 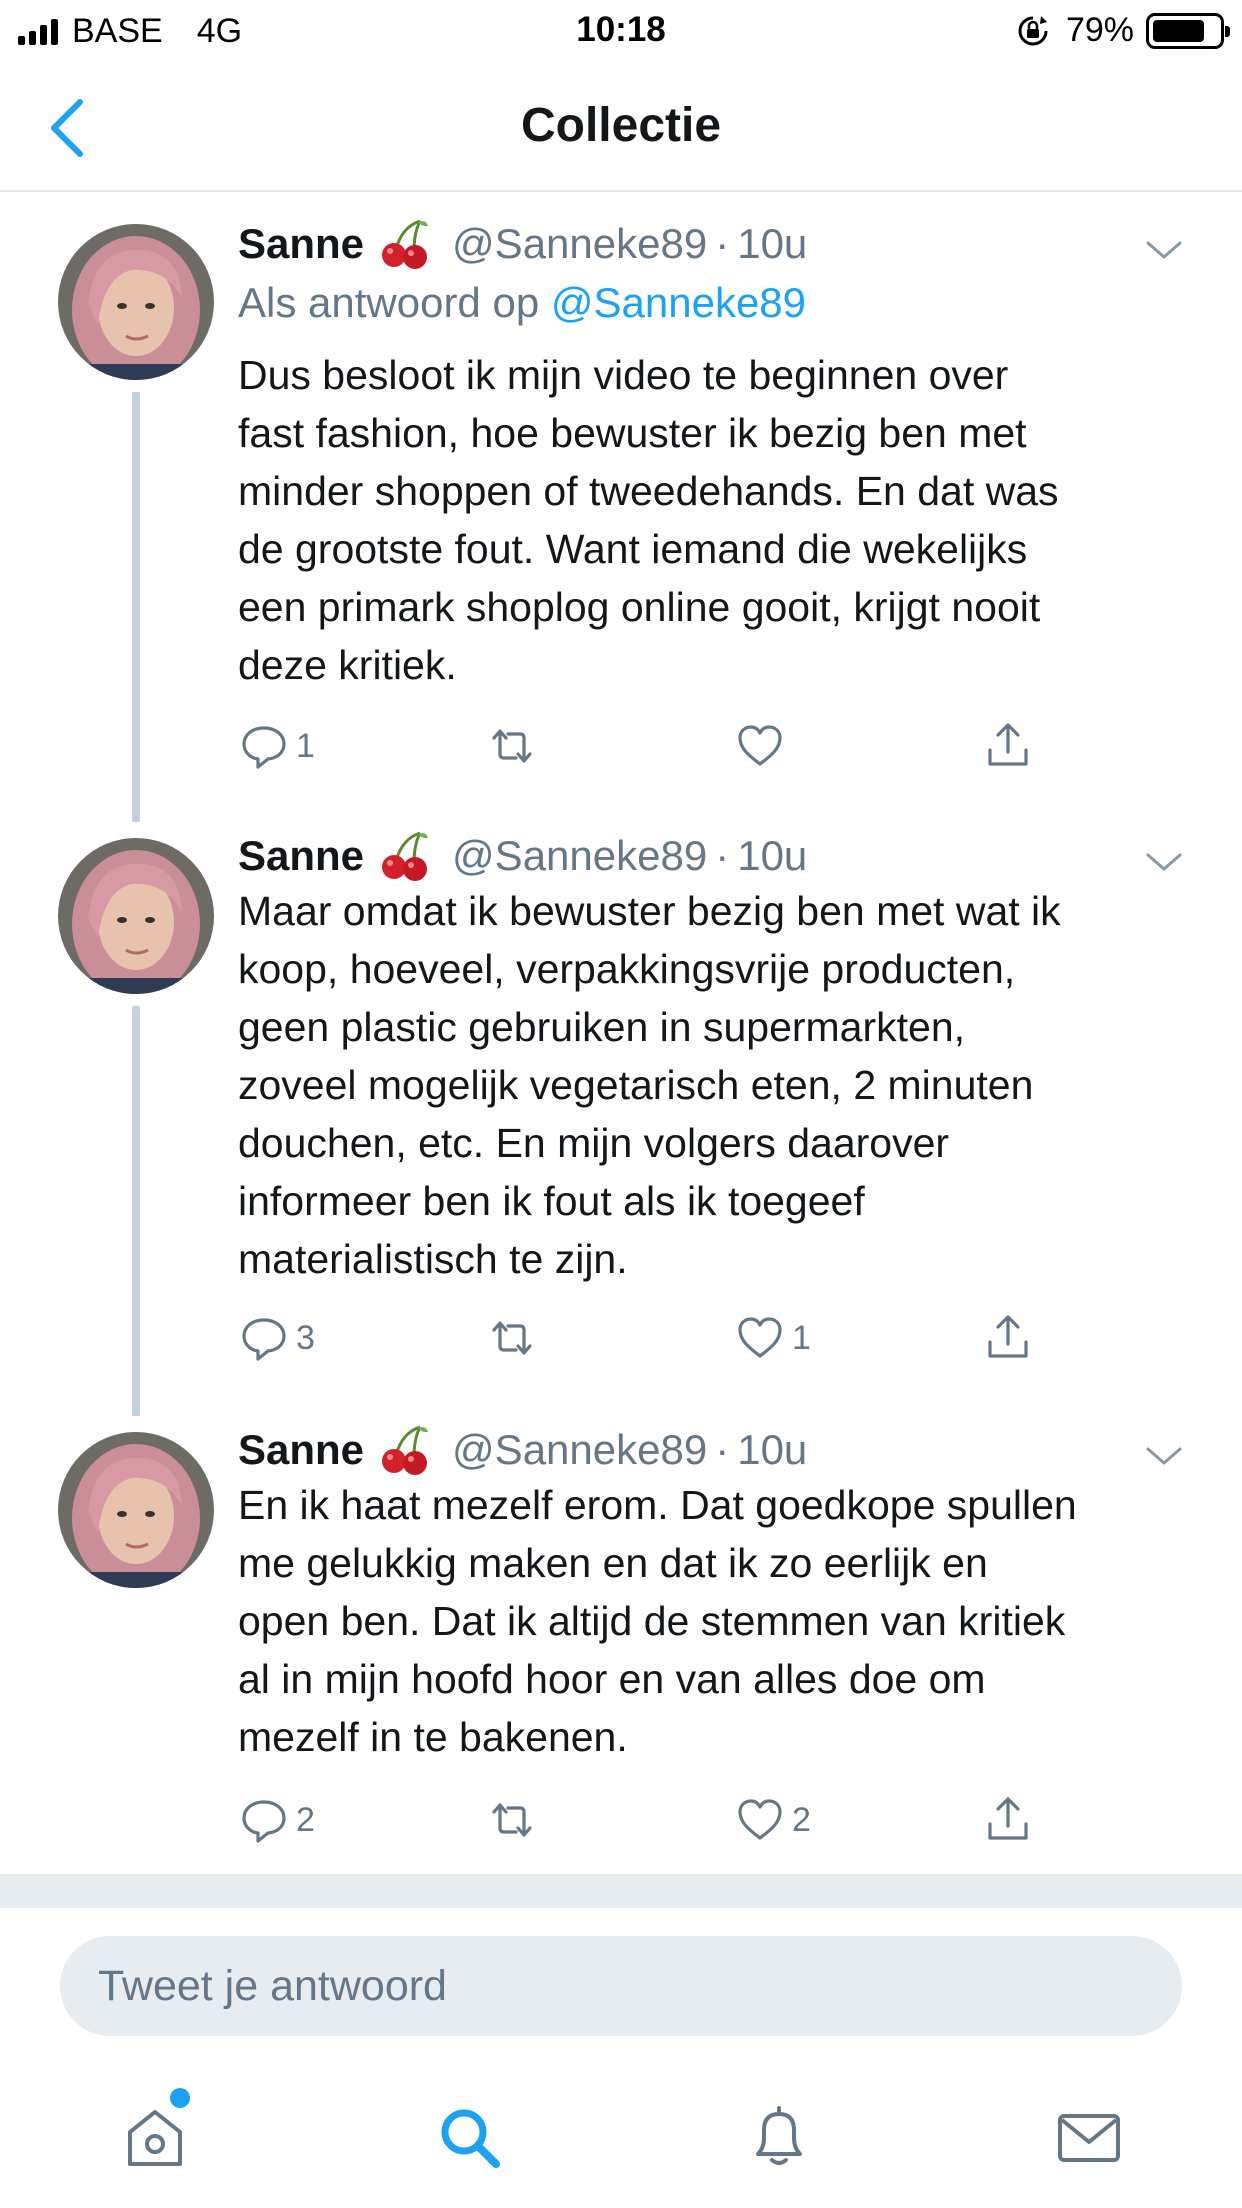 What do you see at coordinates (180, 2098) in the screenshot?
I see `home-notification-dot` at bounding box center [180, 2098].